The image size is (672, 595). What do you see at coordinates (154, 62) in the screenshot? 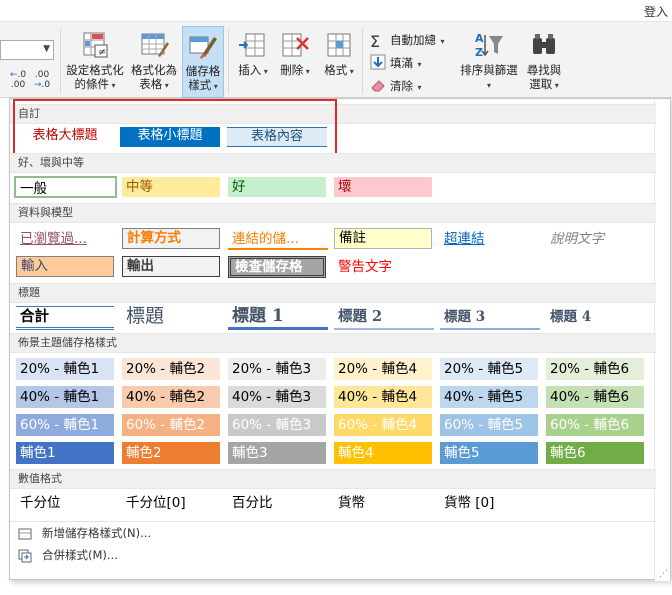
I see `format-as-table-button: 格式化為 表格 ▾` at bounding box center [154, 62].